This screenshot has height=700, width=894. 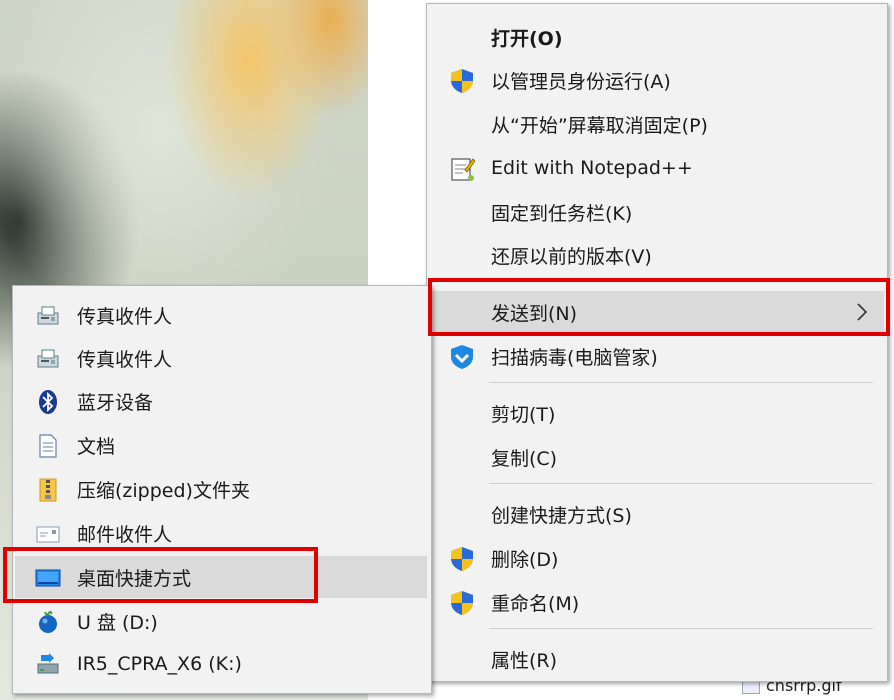 I want to click on usb-drive-icon, so click(x=48, y=621).